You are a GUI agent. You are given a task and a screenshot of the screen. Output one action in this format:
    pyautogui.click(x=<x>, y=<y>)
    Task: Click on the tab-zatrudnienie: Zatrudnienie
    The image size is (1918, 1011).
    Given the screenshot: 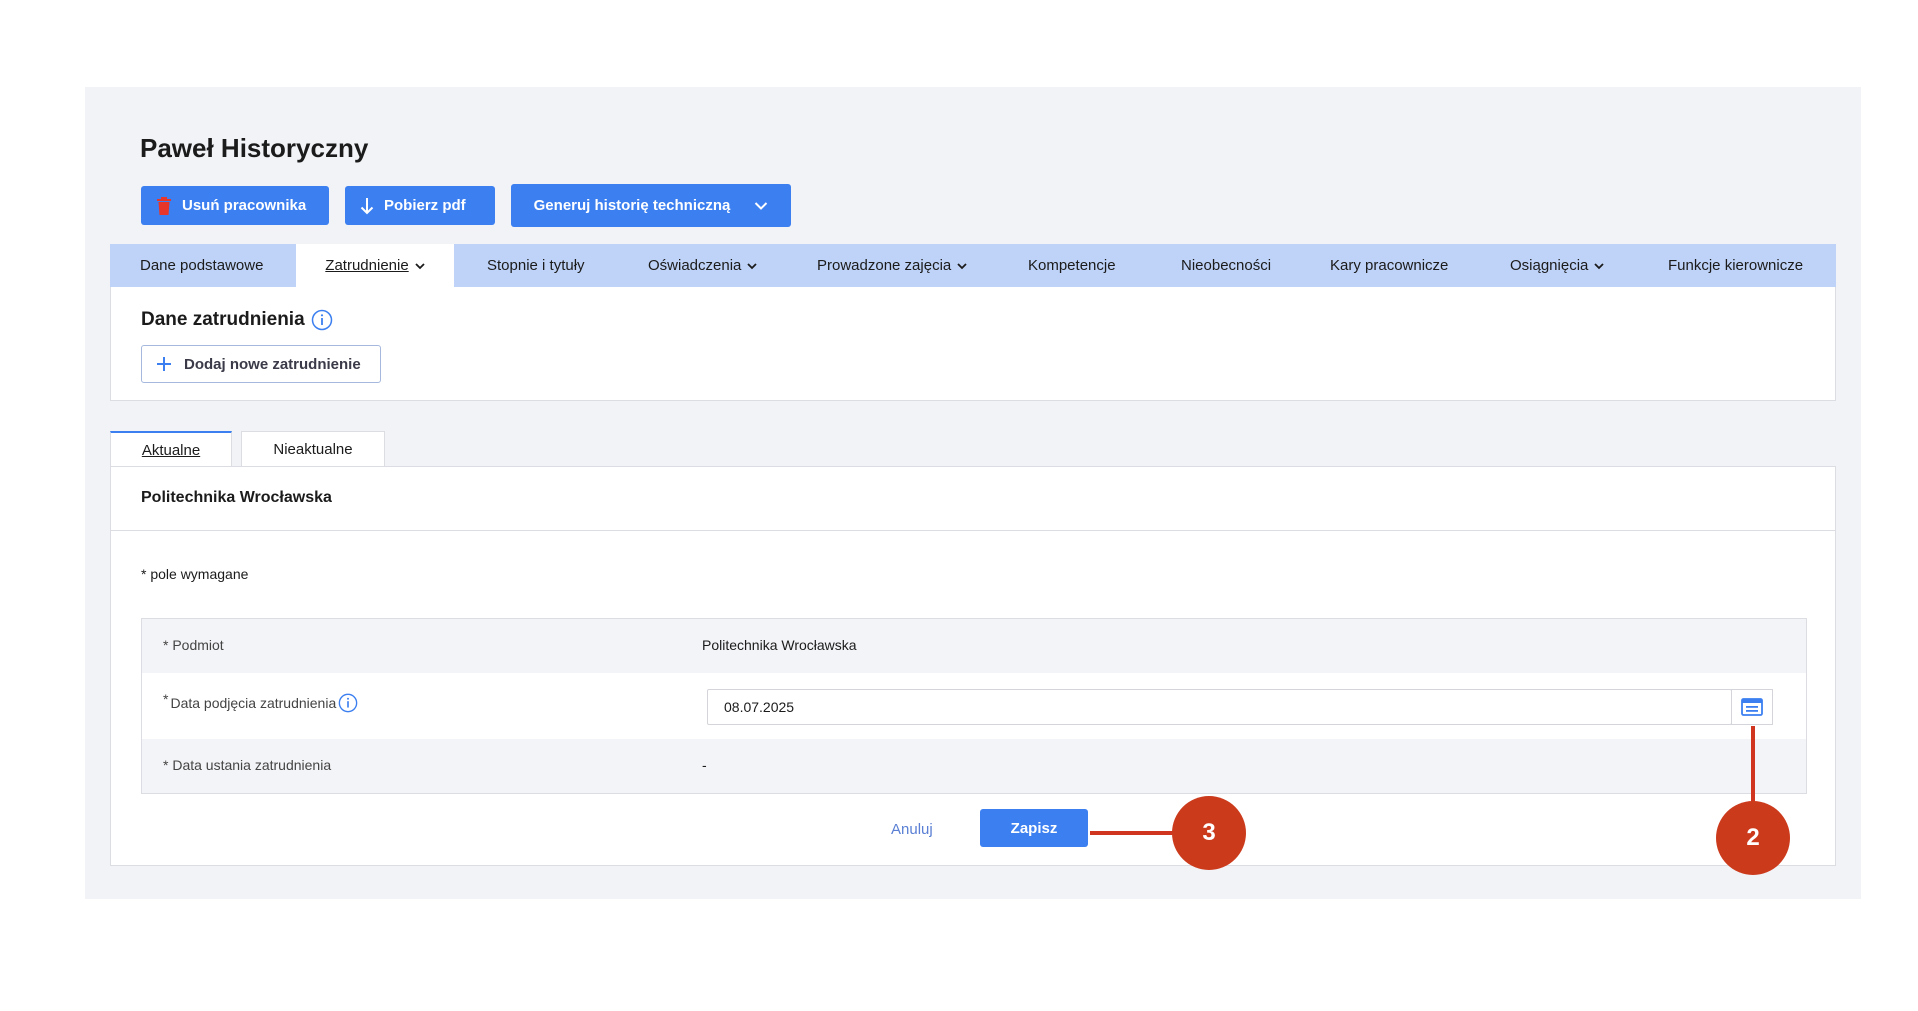 What is the action you would take?
    pyautogui.click(x=375, y=265)
    